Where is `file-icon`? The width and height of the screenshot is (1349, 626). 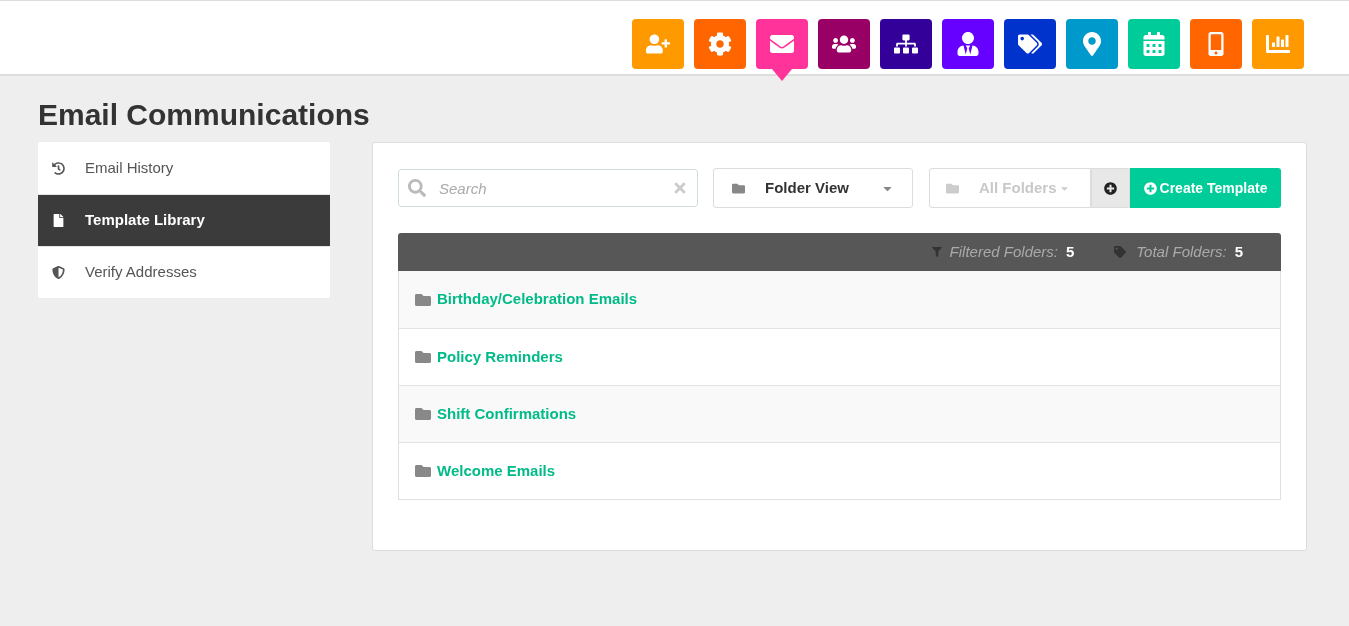
file-icon is located at coordinates (58, 220).